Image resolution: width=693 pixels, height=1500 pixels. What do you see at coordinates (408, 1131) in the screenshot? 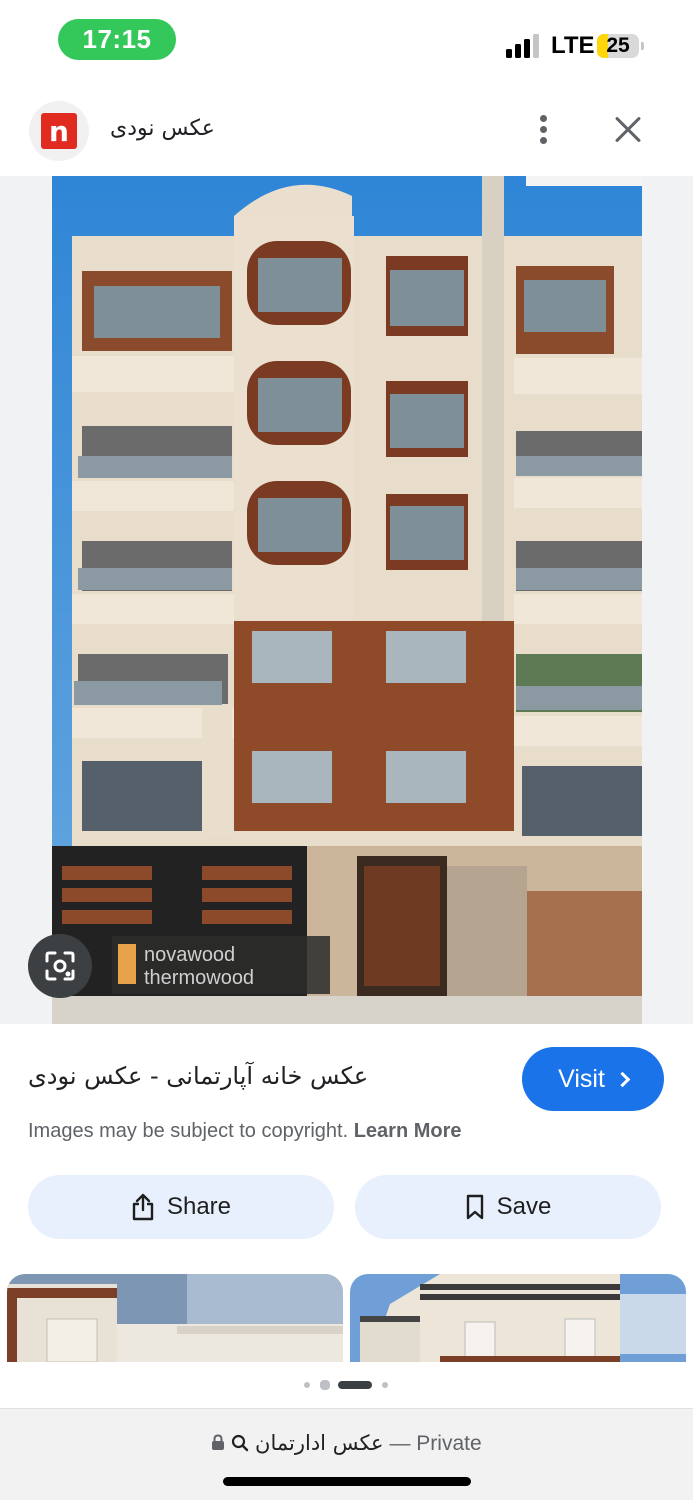
I see `learn-more-link: Learn More` at bounding box center [408, 1131].